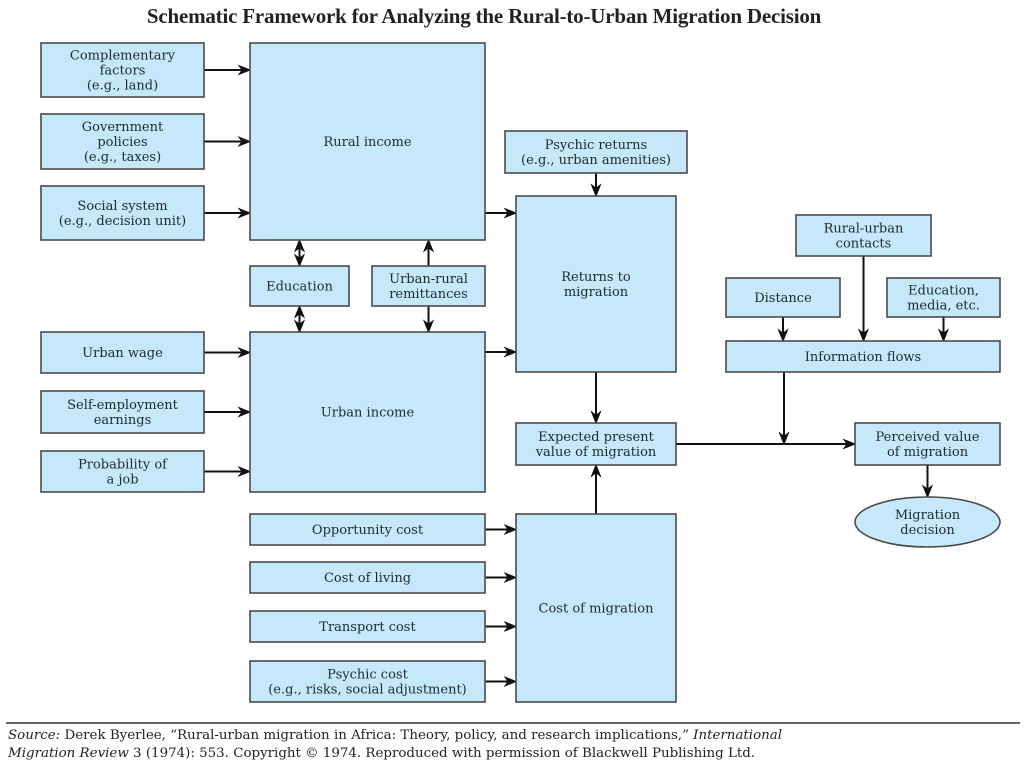 The image size is (1024, 768). Describe the element at coordinates (596, 277) in the screenshot. I see `node-label-line: Returns to` at that location.